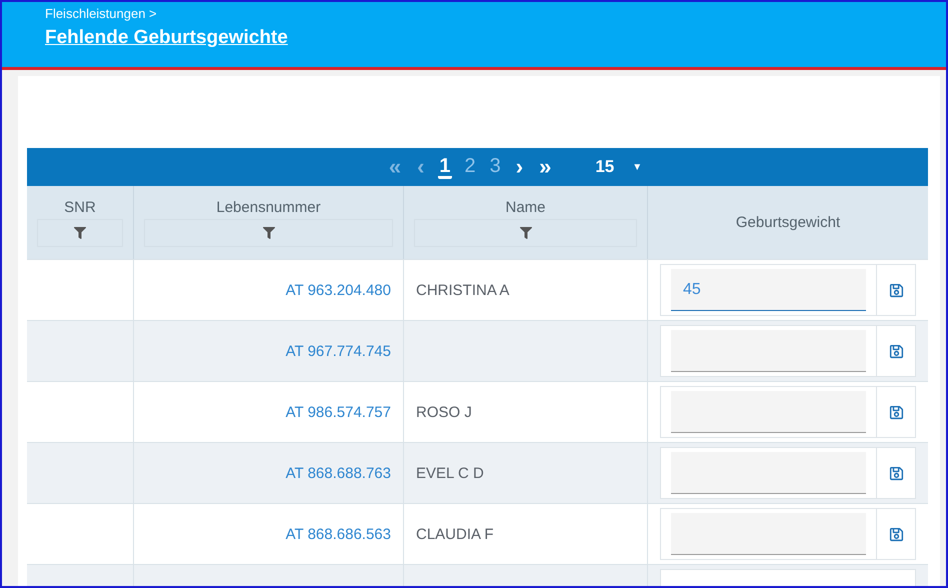 The height and width of the screenshot is (588, 948). Describe the element at coordinates (338, 290) in the screenshot. I see `lebensnummer-link: AT 963.204.480` at that location.